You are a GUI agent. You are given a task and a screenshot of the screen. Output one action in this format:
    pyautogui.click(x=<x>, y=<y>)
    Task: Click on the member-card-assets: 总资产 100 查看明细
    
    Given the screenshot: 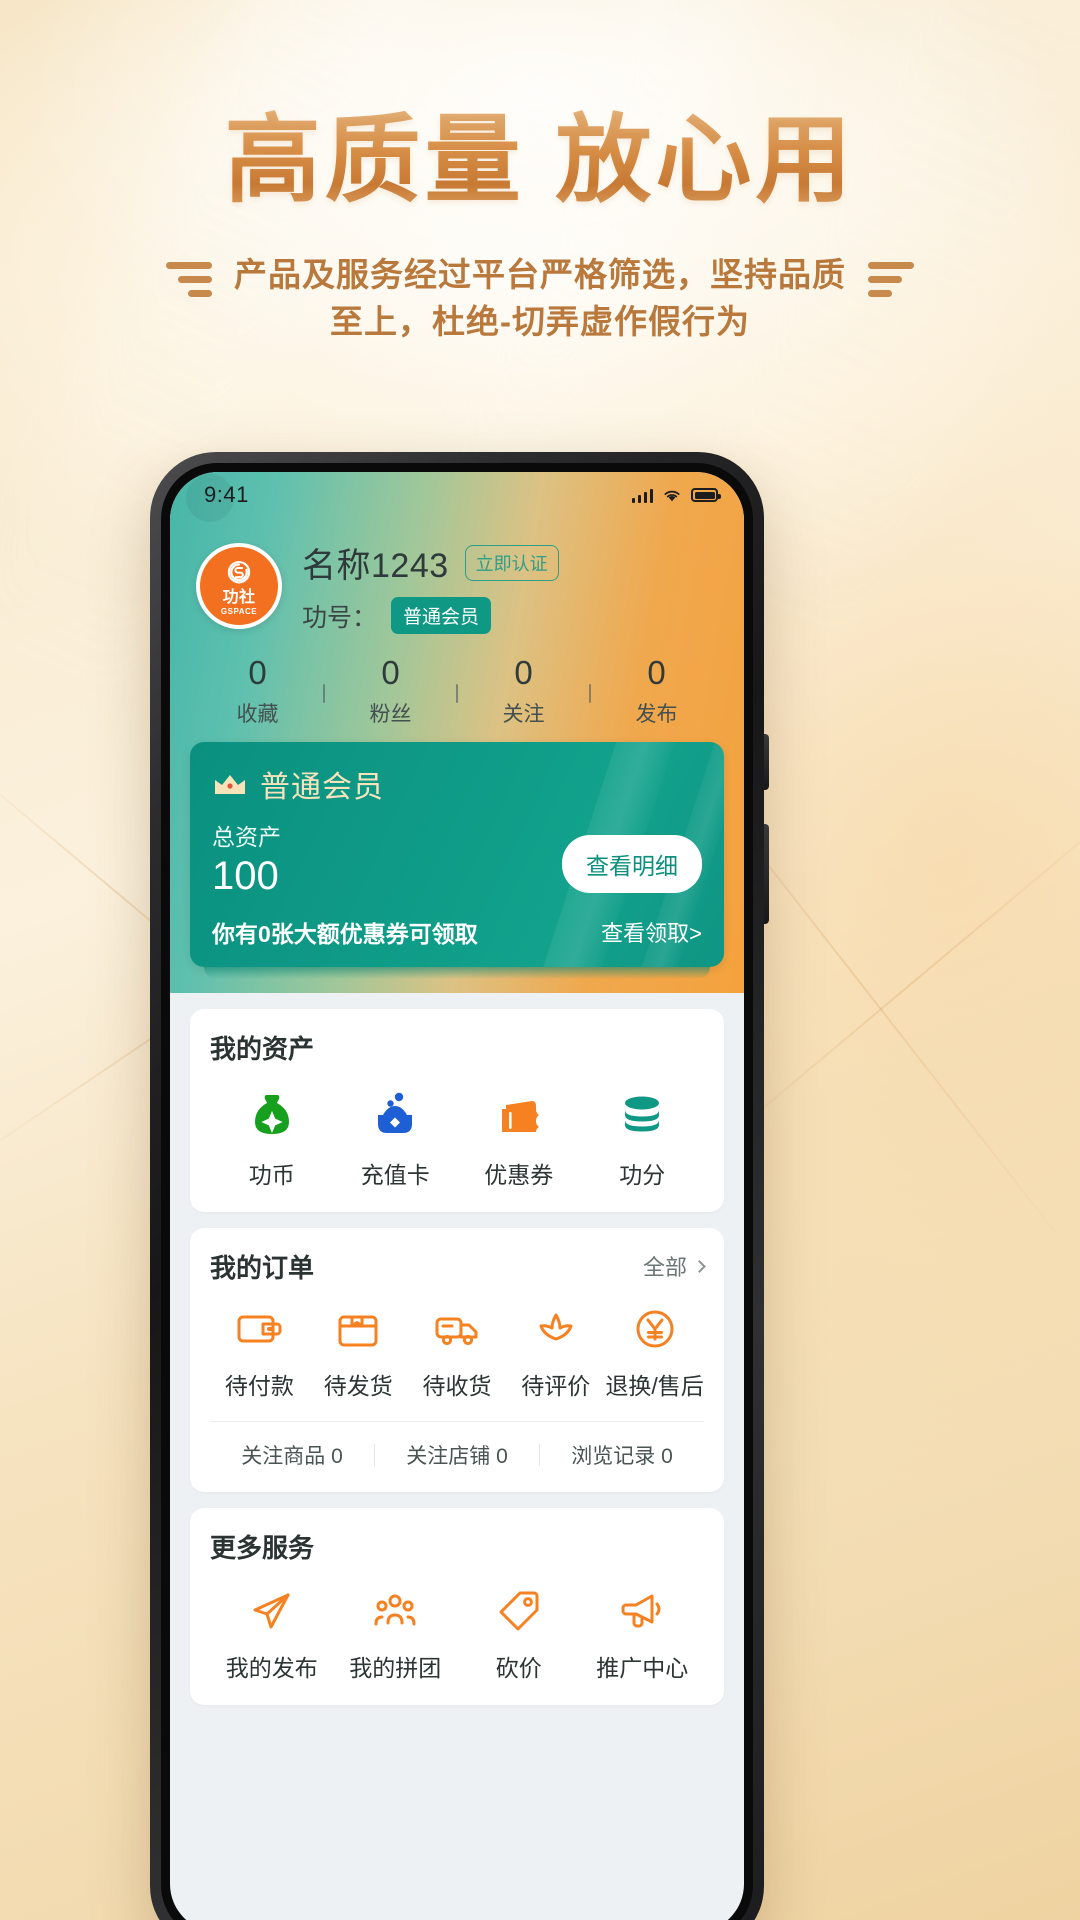 What is the action you would take?
    pyautogui.click(x=457, y=858)
    